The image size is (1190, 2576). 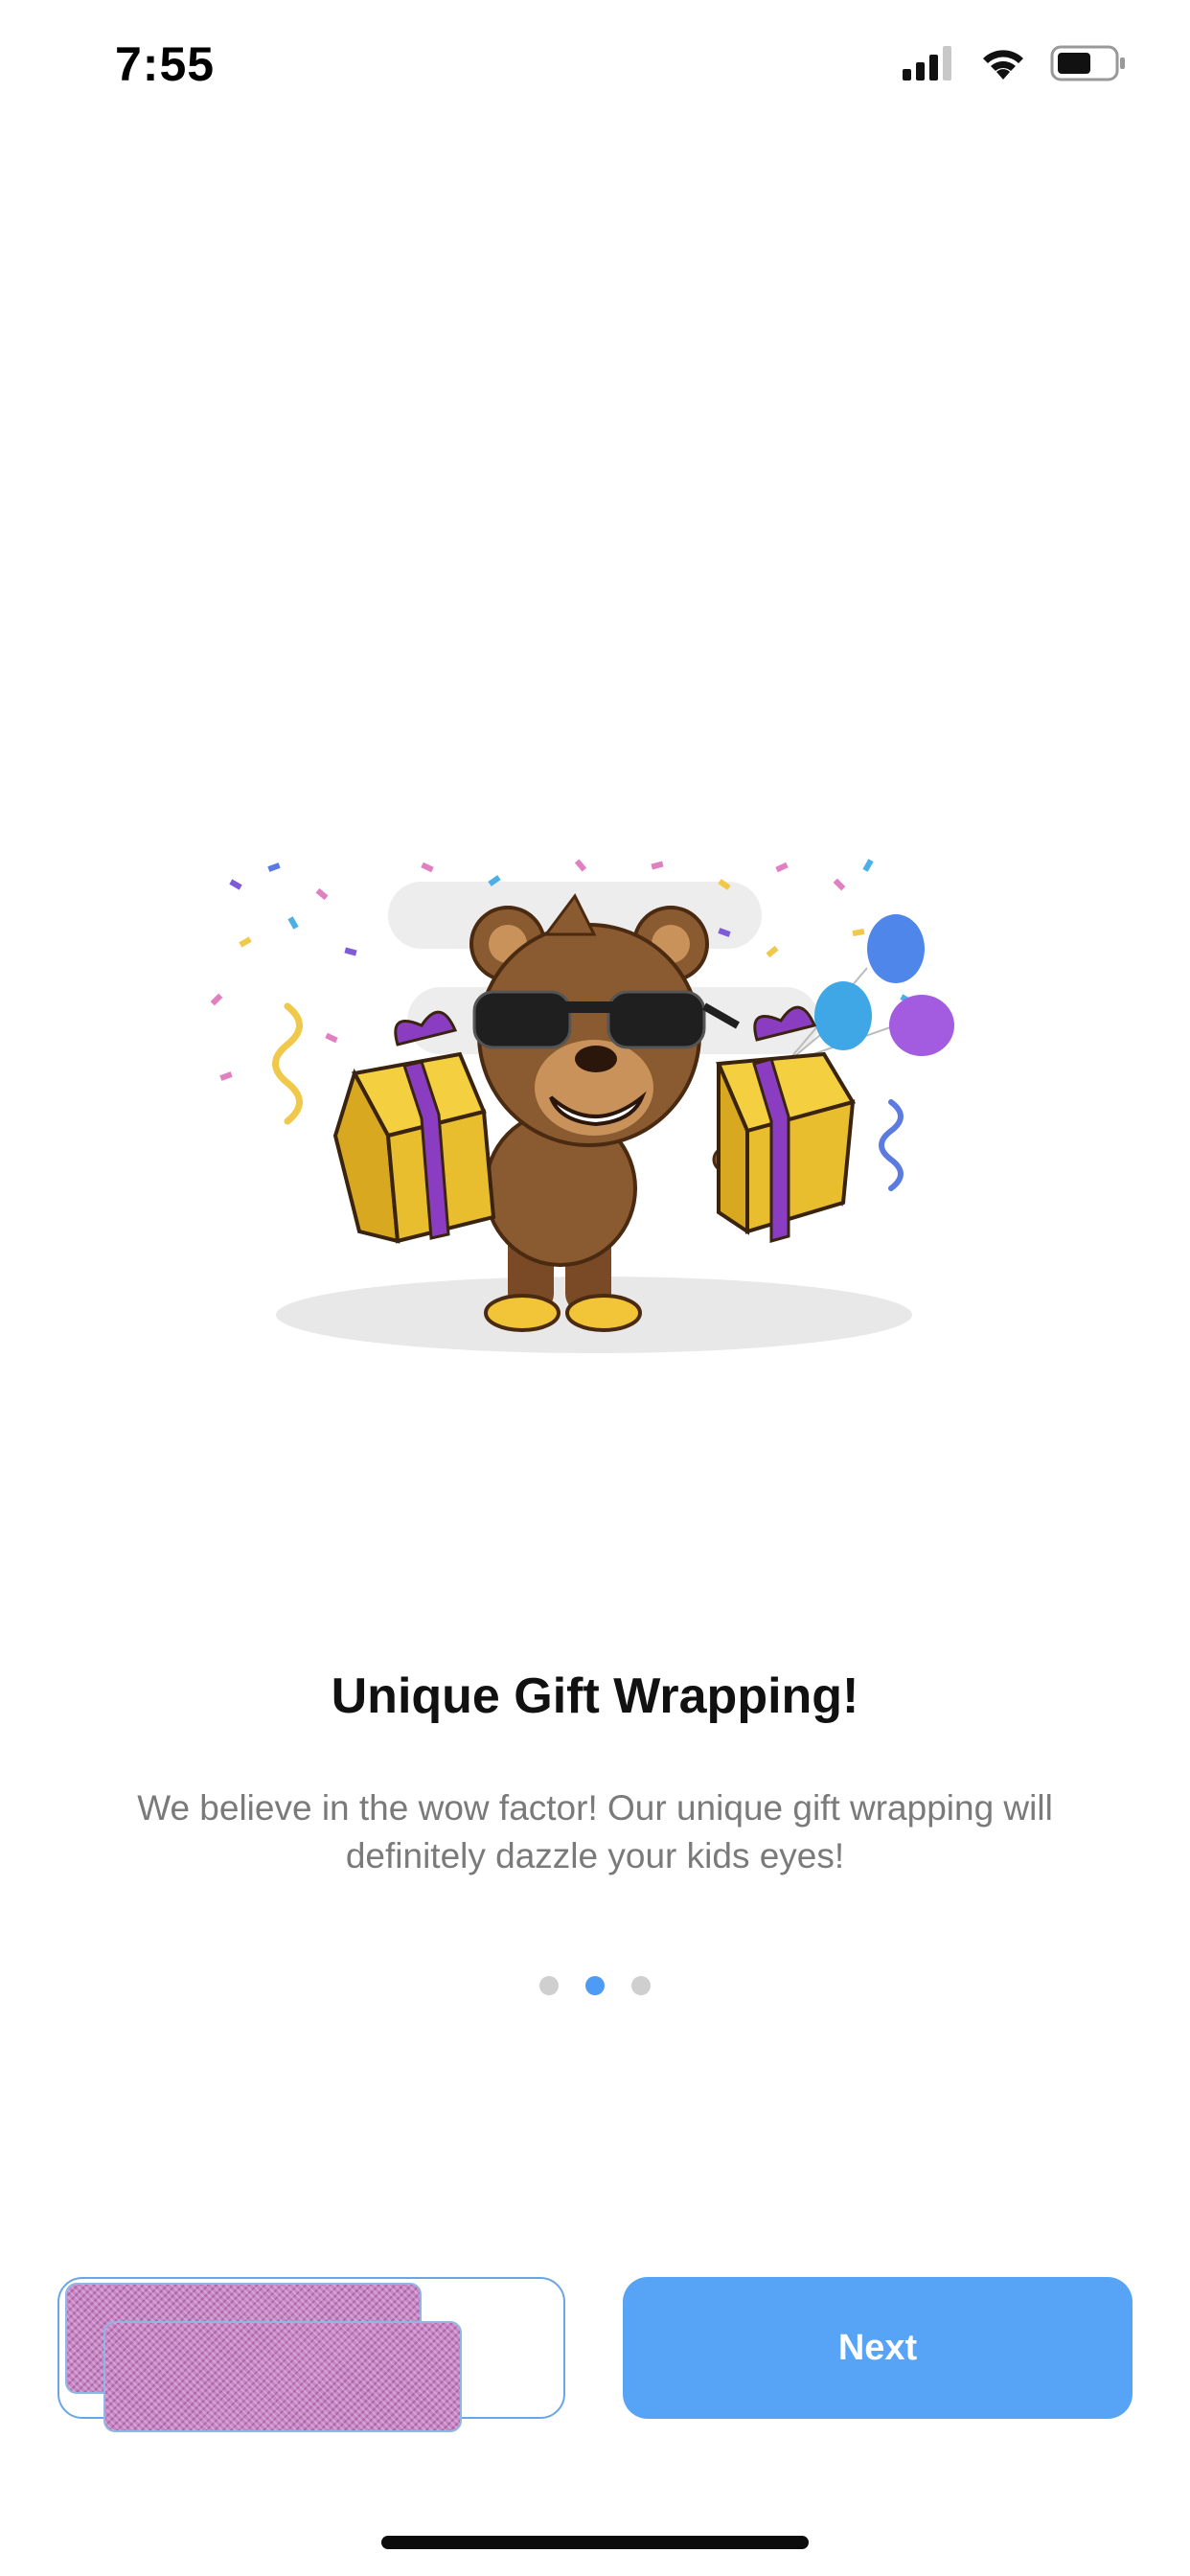 I want to click on redacted-content, so click(x=282, y=2376).